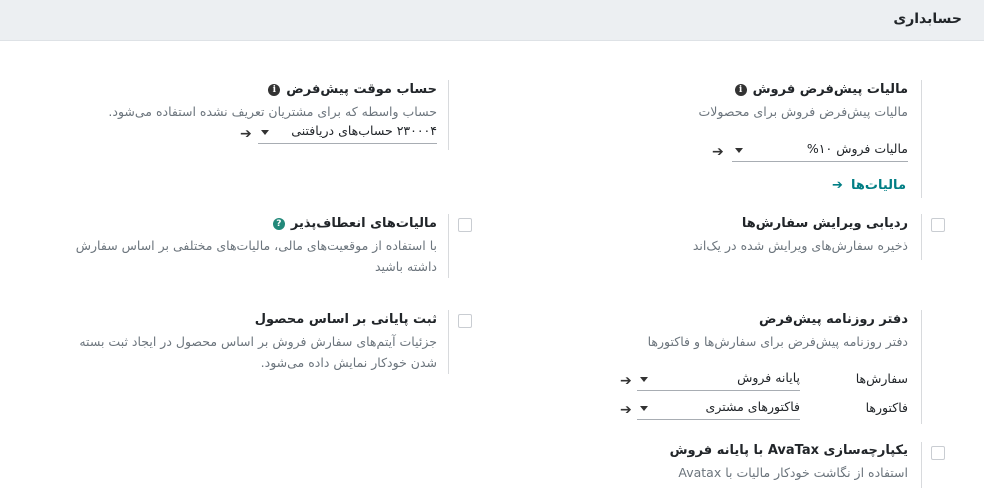 The width and height of the screenshot is (984, 499). Describe the element at coordinates (872, 148) in the screenshot. I see `sales-tax-label: مالیات فروش` at that location.